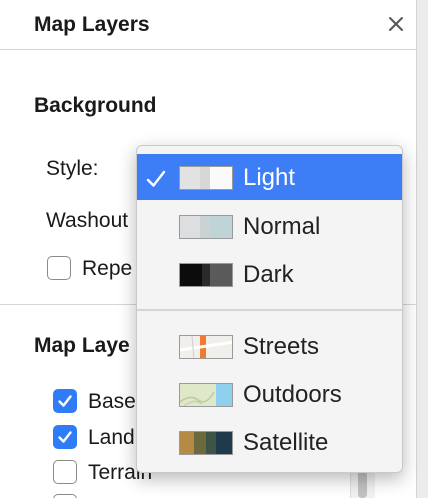 The height and width of the screenshot is (498, 428). Describe the element at coordinates (95, 105) in the screenshot. I see `background-section-title: Background` at that location.